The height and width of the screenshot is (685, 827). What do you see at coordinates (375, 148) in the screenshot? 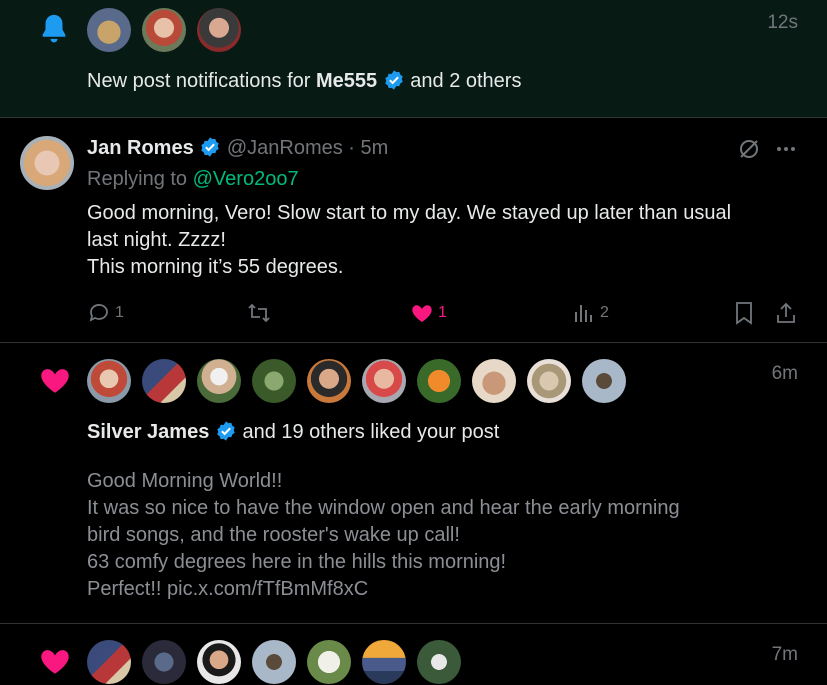
I see `tweet-time: 5m` at bounding box center [375, 148].